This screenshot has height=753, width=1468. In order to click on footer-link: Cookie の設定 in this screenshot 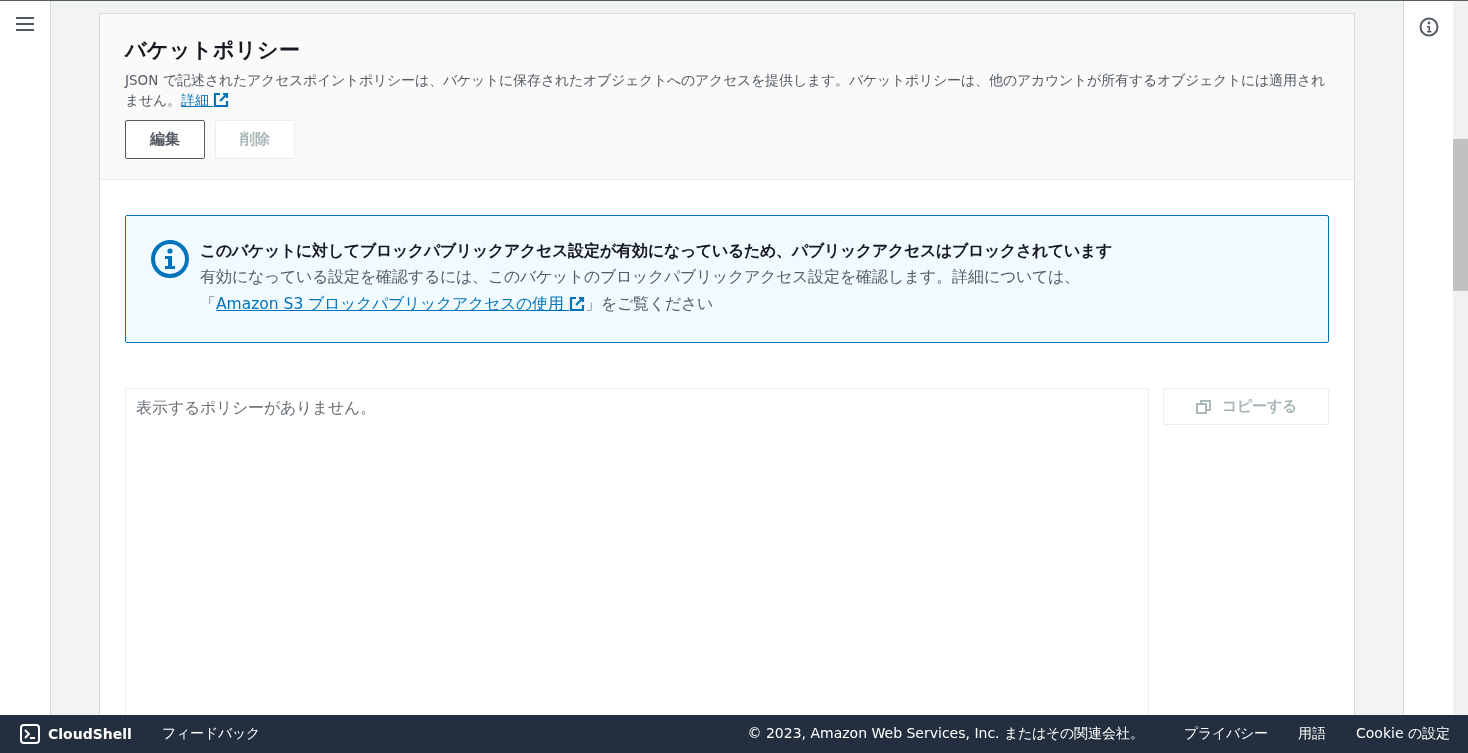, I will do `click(1403, 734)`.